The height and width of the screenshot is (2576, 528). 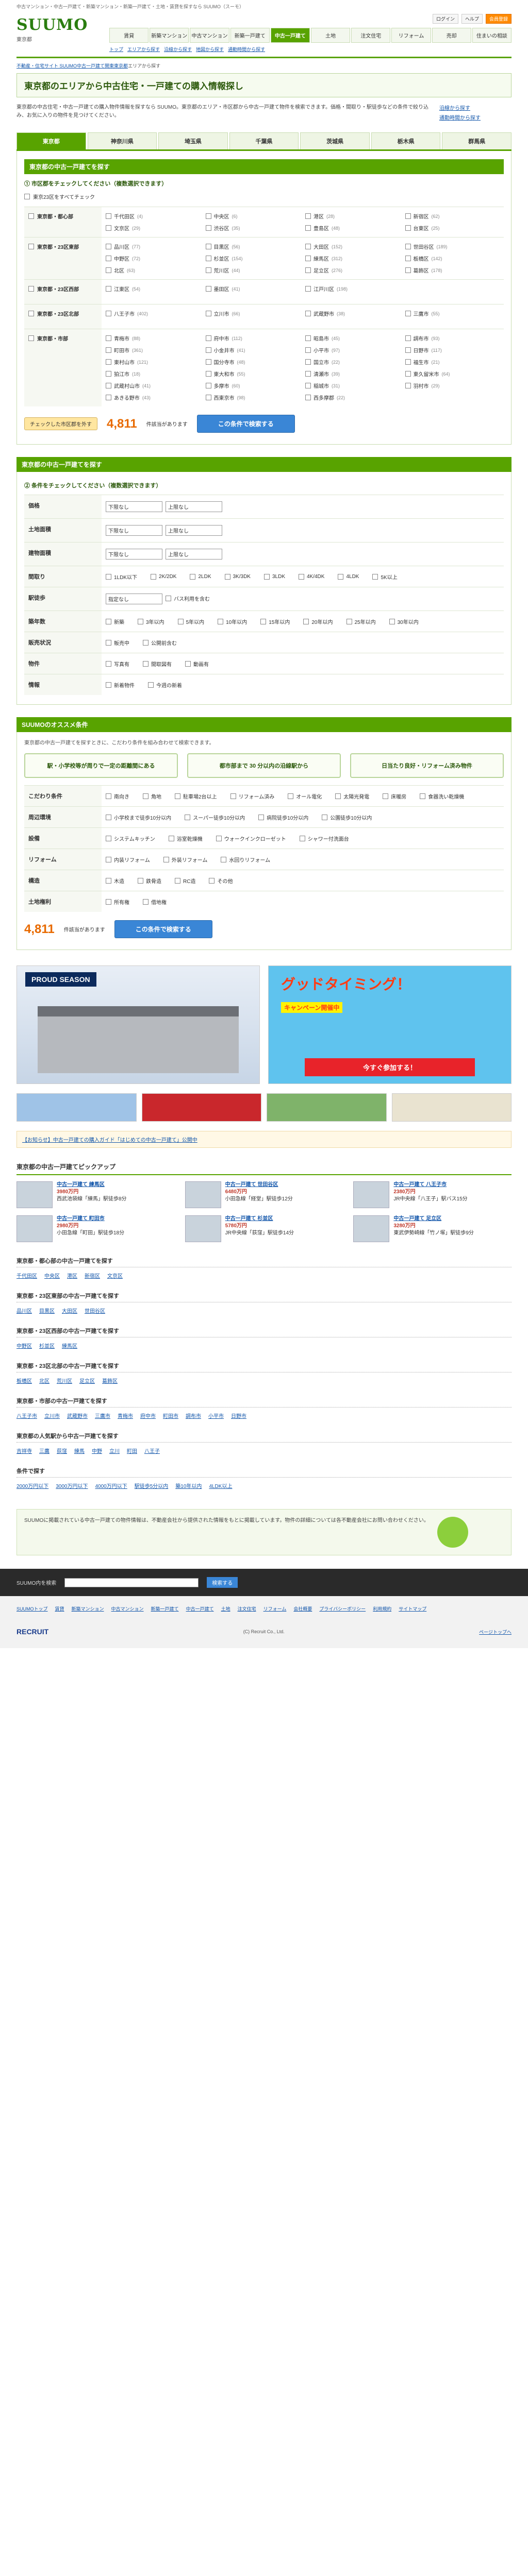 I want to click on gnav-item: 新築一戸建て, so click(x=250, y=35).